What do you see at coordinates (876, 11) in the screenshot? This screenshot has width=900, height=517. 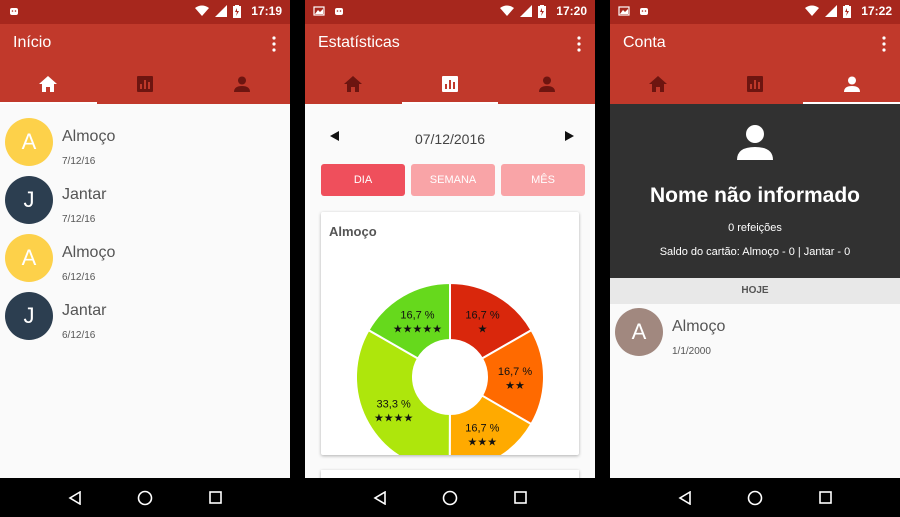 I see `status-time: 17:22` at bounding box center [876, 11].